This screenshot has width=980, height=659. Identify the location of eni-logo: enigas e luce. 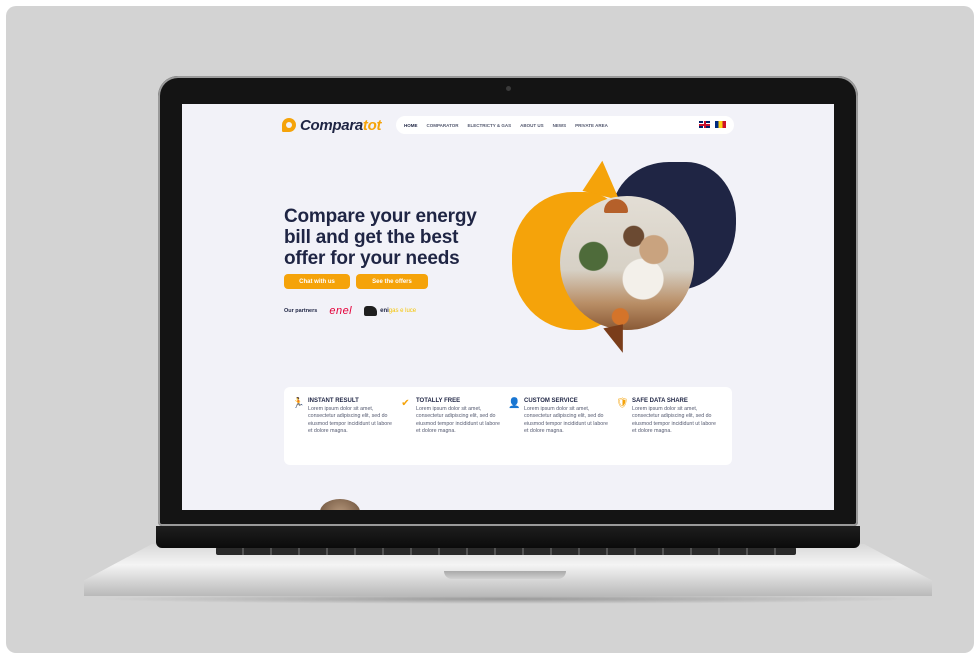
(390, 311).